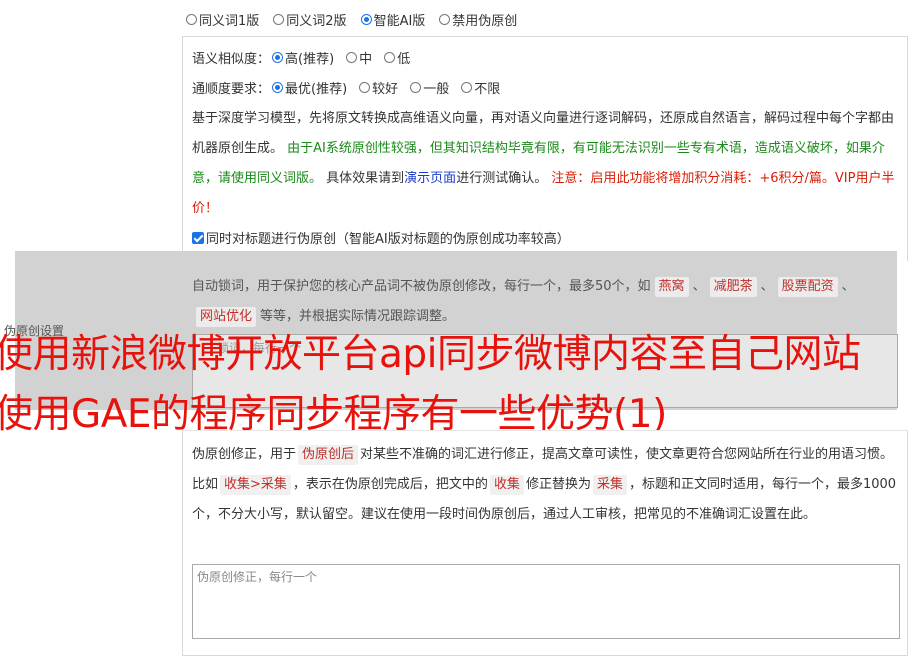 Image resolution: width=911 pixels, height=658 pixels. I want to click on example-tag: 采集, so click(609, 485).